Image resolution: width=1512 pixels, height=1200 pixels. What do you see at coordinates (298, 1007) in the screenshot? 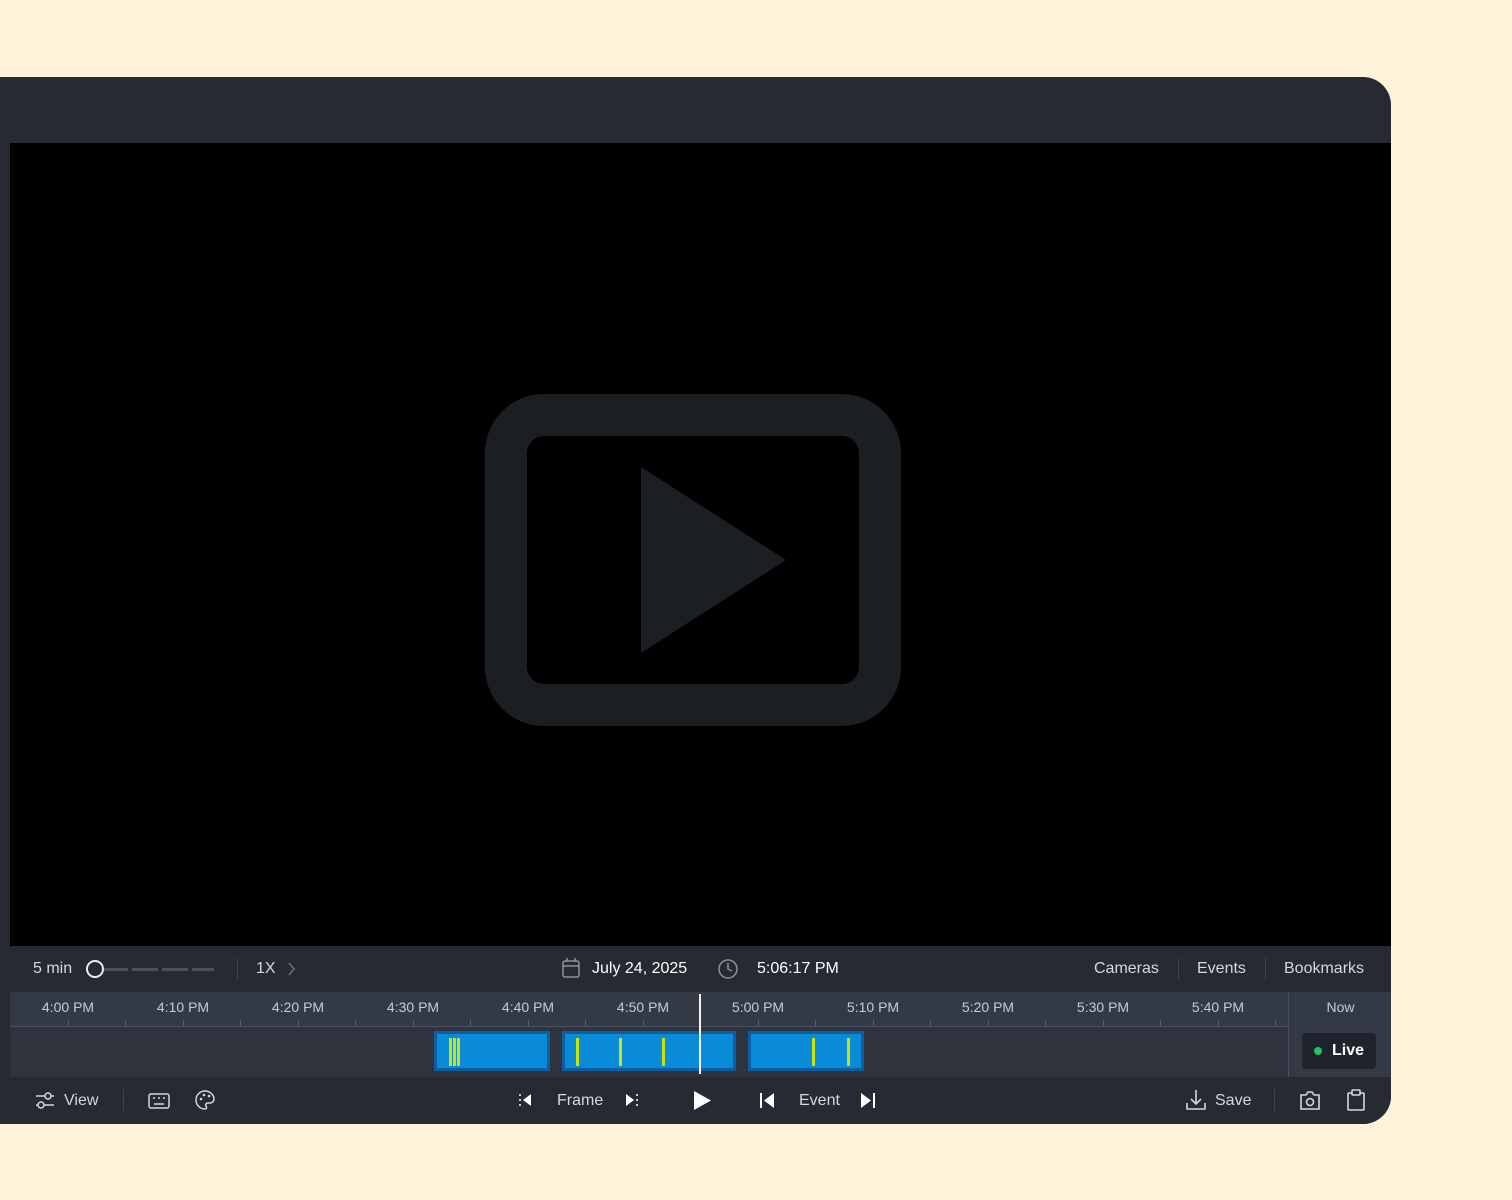
I see `tick-label: 4:20 PM` at bounding box center [298, 1007].